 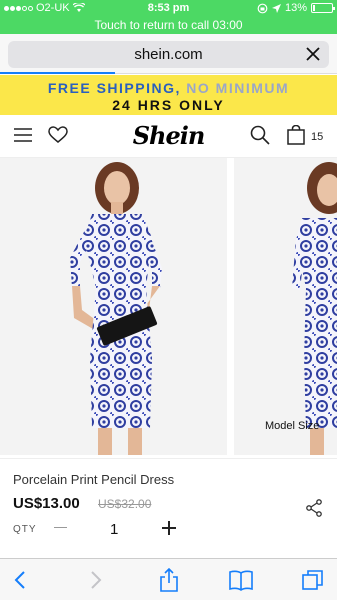 I want to click on battery-icon, so click(x=323, y=8).